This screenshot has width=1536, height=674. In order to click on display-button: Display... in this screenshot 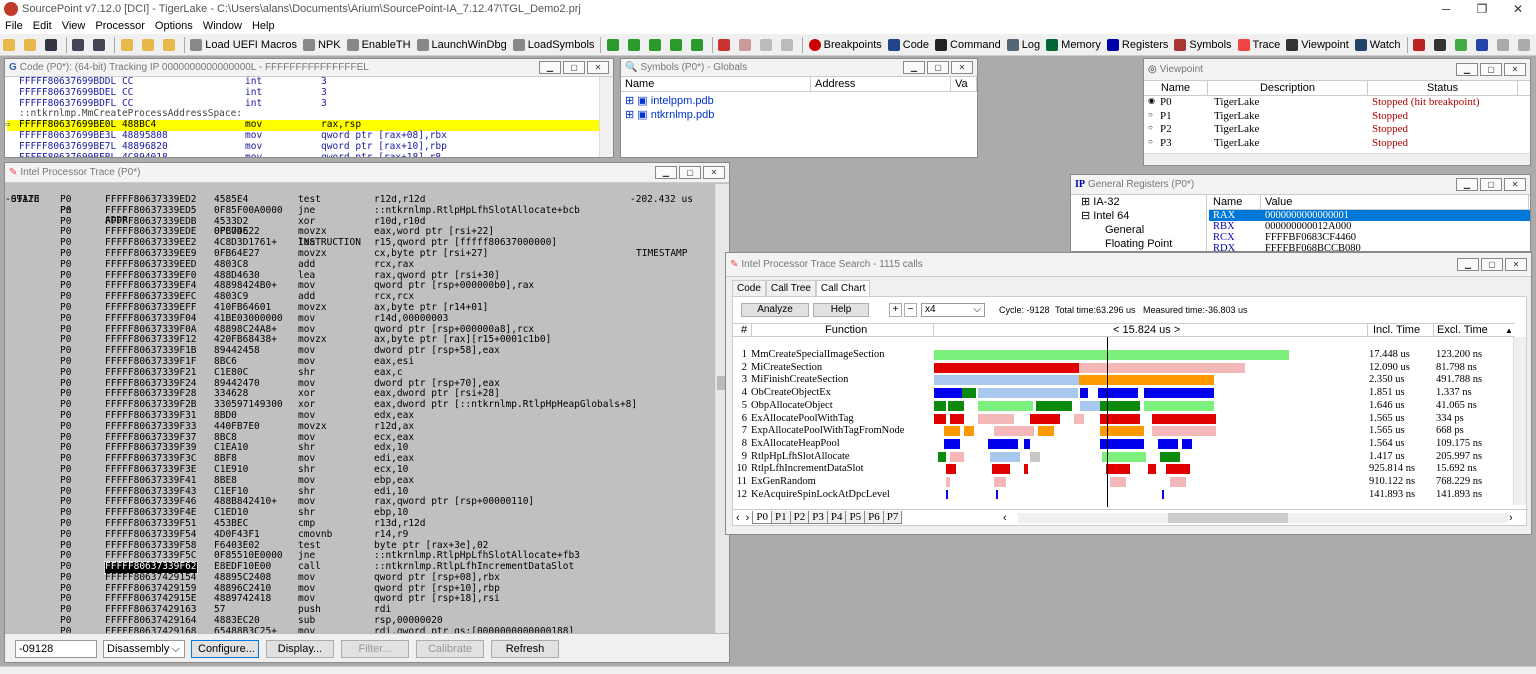, I will do `click(300, 649)`.